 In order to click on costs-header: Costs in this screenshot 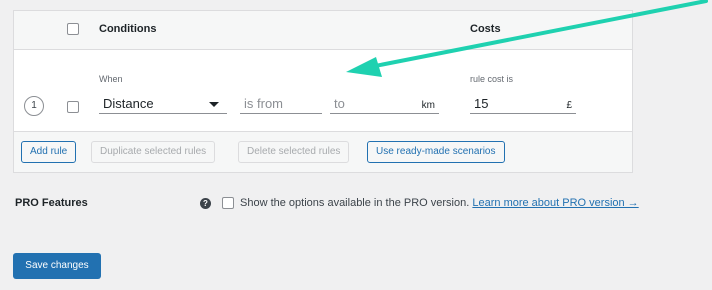, I will do `click(485, 29)`.